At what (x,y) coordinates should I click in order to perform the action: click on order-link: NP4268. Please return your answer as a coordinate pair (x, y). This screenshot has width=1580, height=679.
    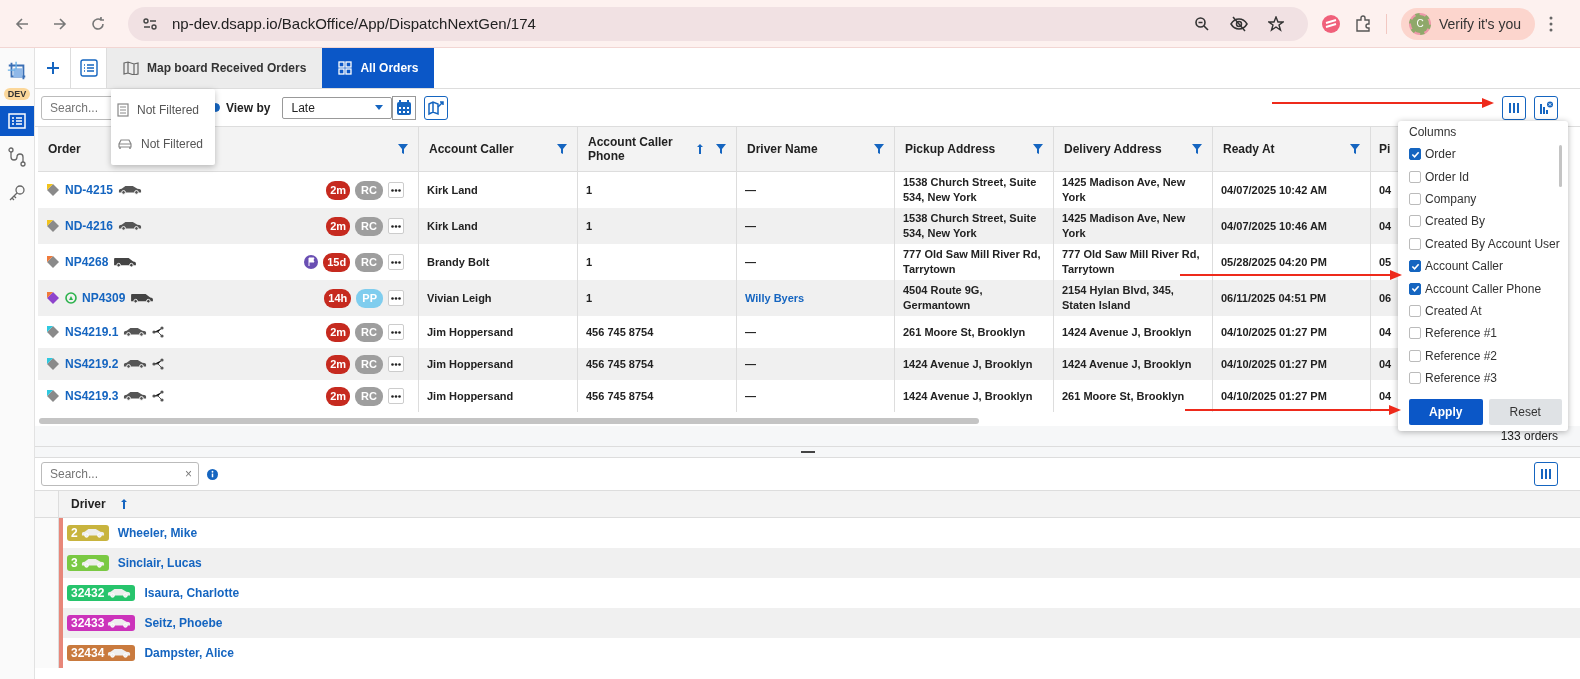
    Looking at the image, I should click on (87, 262).